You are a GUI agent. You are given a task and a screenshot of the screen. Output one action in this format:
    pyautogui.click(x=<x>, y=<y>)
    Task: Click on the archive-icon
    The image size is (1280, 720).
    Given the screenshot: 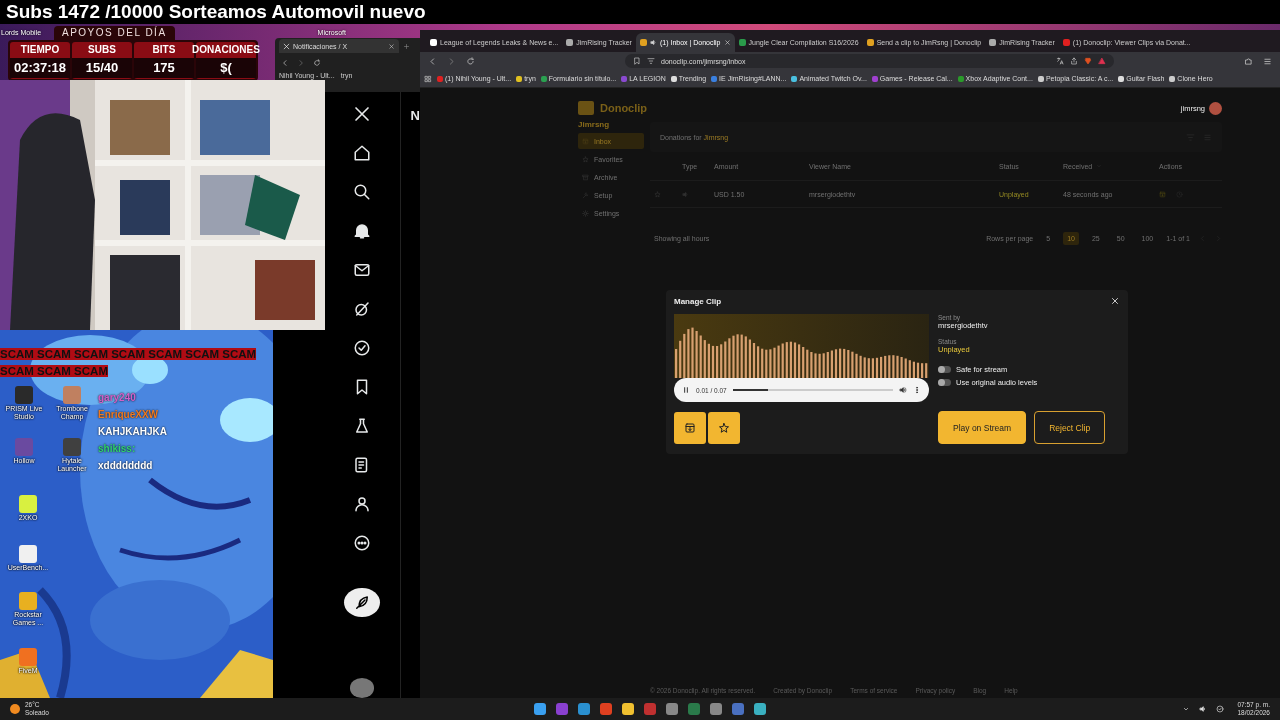 What is the action you would take?
    pyautogui.click(x=585, y=177)
    